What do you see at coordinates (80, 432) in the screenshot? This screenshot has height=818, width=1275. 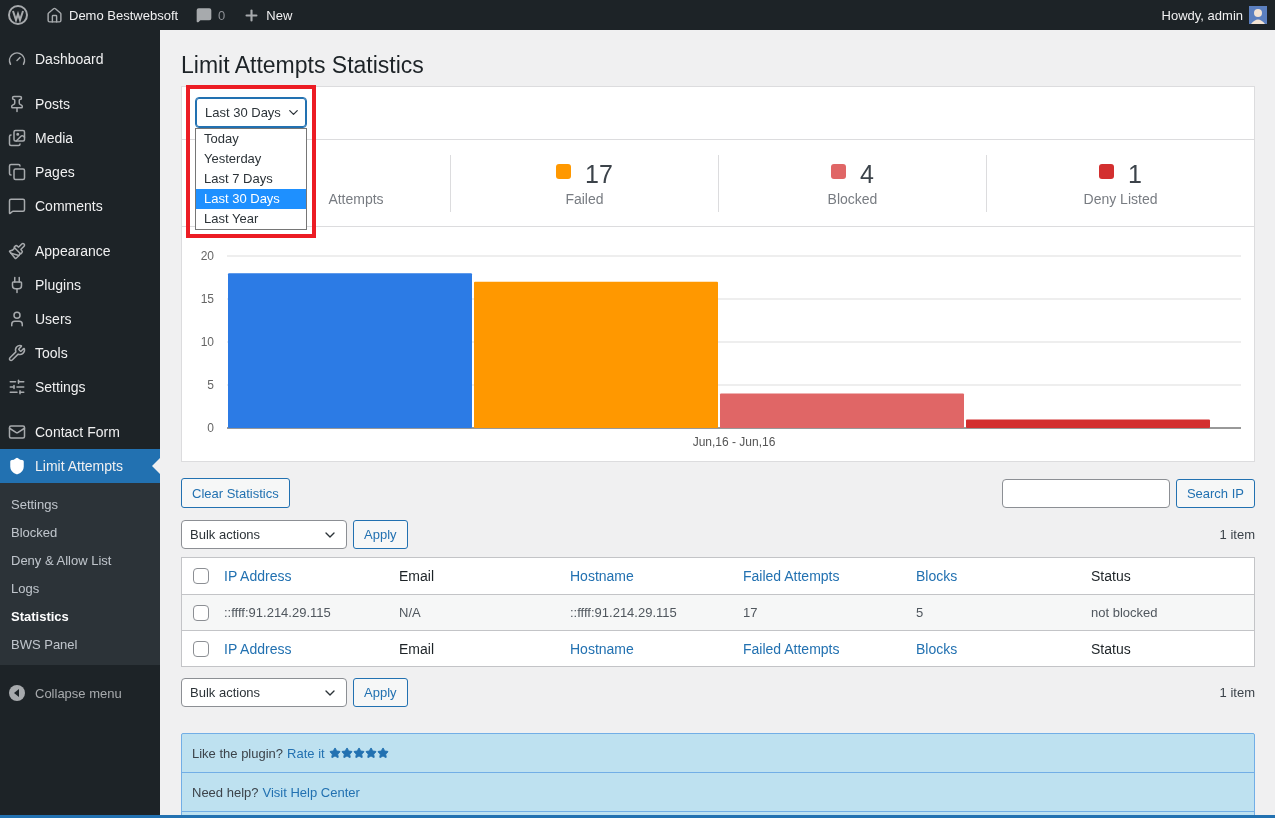 I see `menu-item: Contact Form` at bounding box center [80, 432].